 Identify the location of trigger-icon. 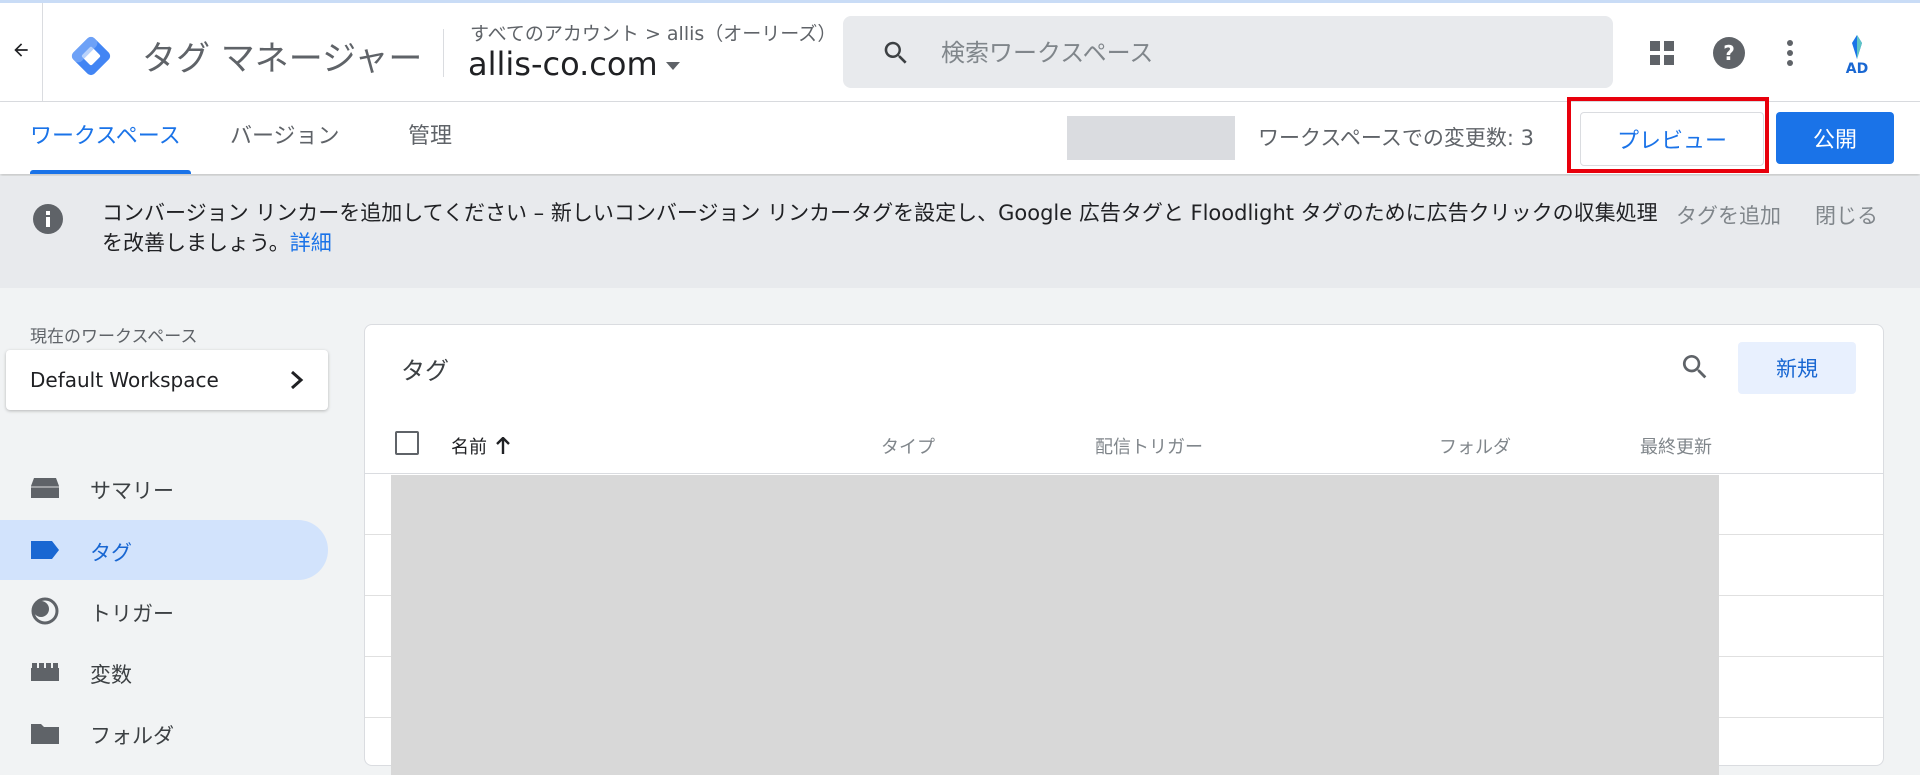
(45, 611).